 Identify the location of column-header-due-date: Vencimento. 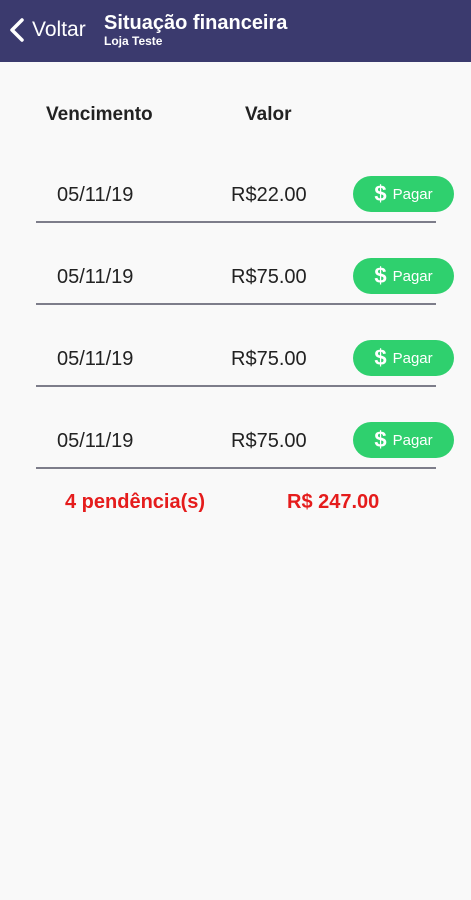
(99, 114).